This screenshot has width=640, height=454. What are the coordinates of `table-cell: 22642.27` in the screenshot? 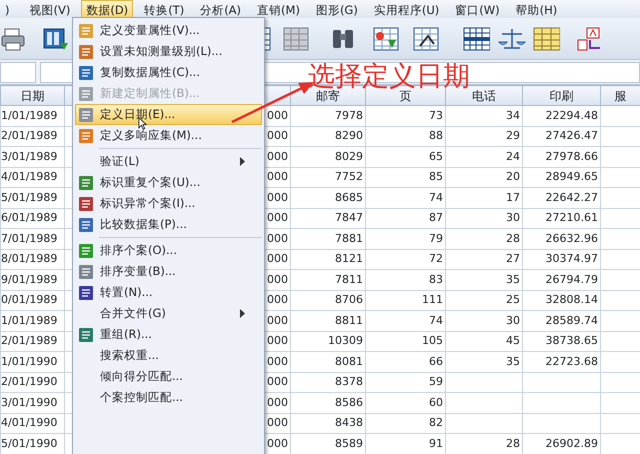 It's located at (572, 197).